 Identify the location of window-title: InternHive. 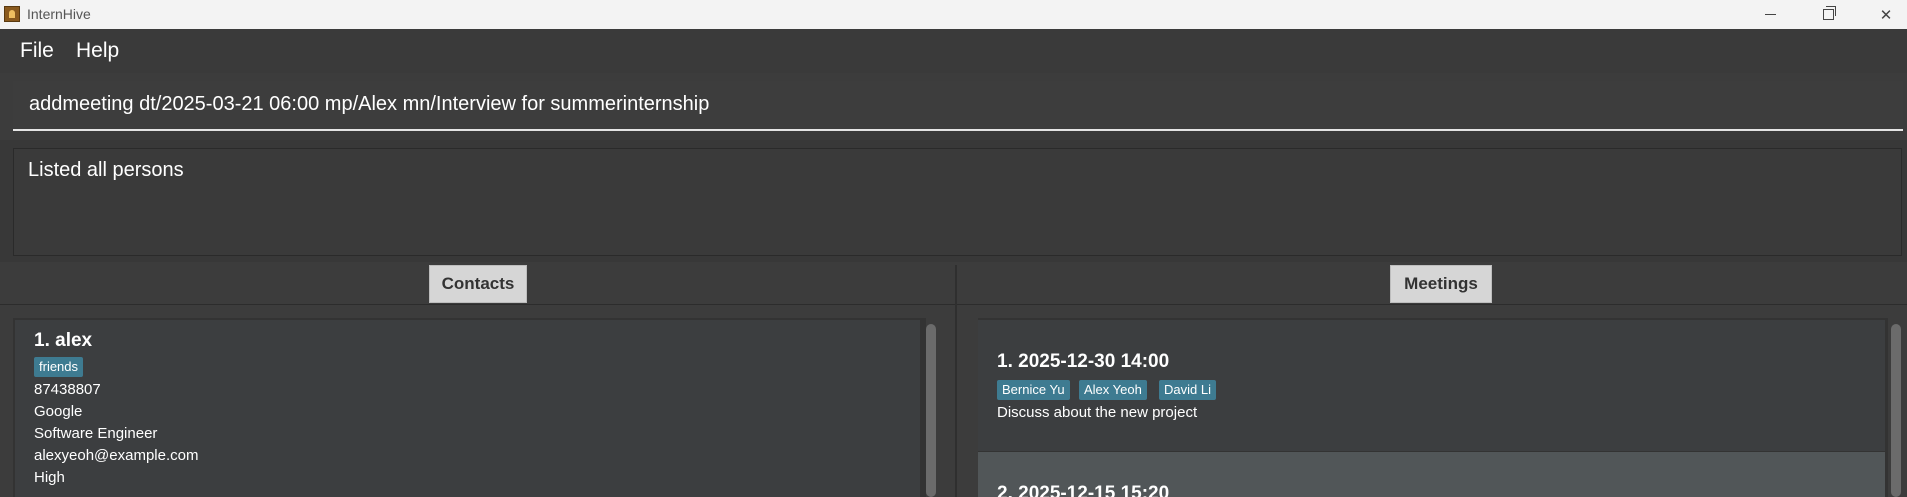
(59, 14).